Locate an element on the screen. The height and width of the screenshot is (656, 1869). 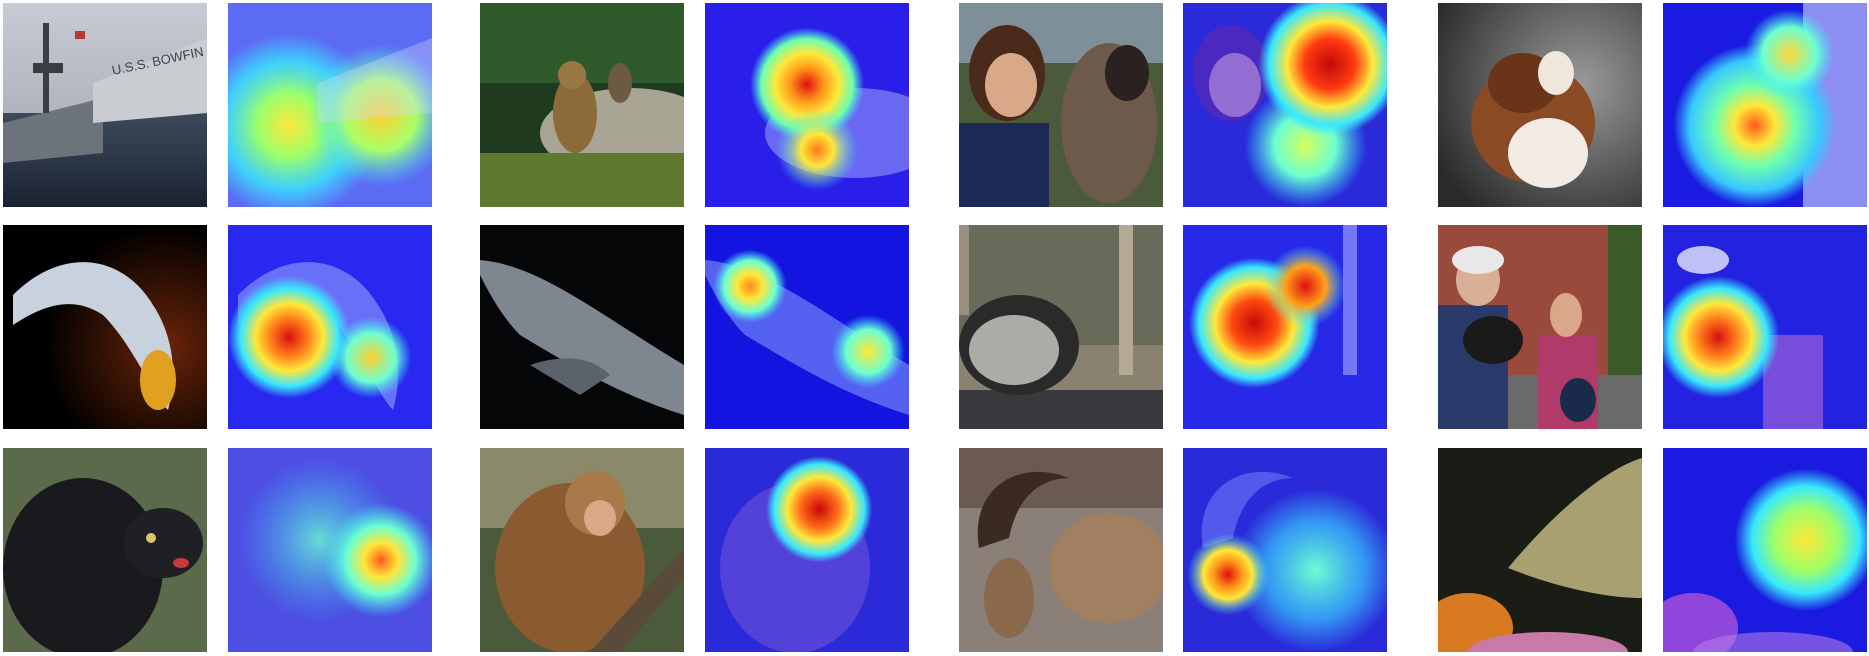
heatmap-overlay-girl-llama is located at coordinates (1285, 105).